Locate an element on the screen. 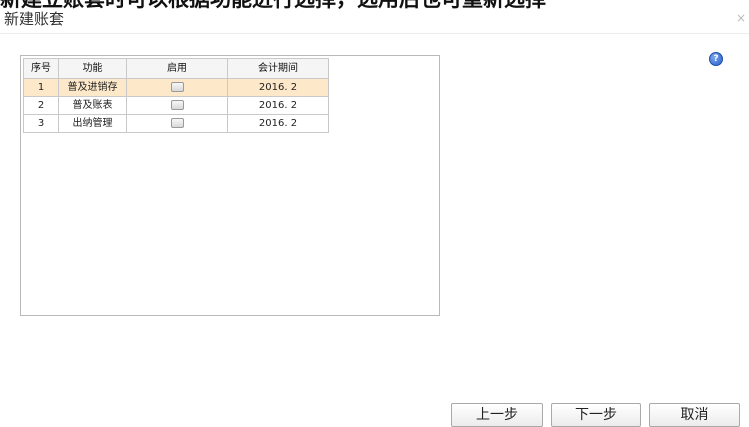 The width and height of the screenshot is (749, 427). title-divider is located at coordinates (374, 33).